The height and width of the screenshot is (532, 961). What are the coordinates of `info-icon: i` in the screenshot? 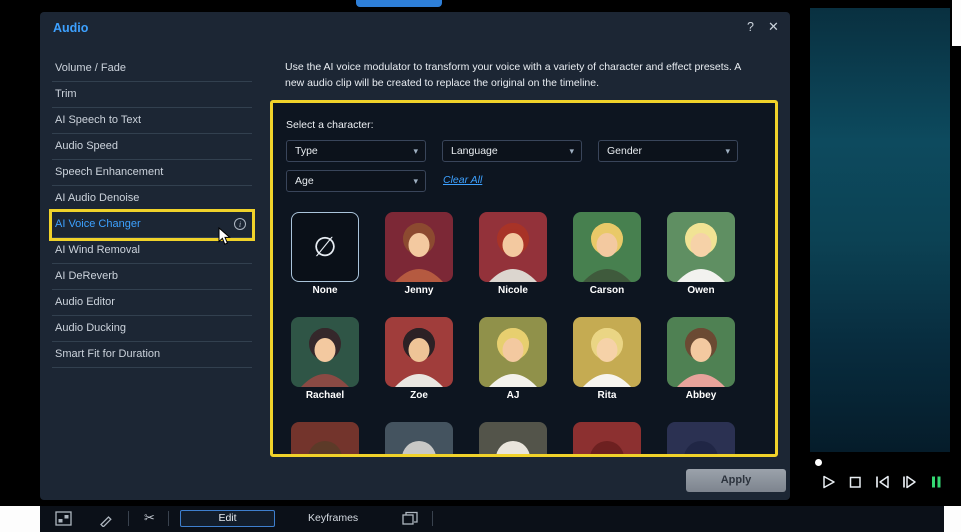 It's located at (240, 224).